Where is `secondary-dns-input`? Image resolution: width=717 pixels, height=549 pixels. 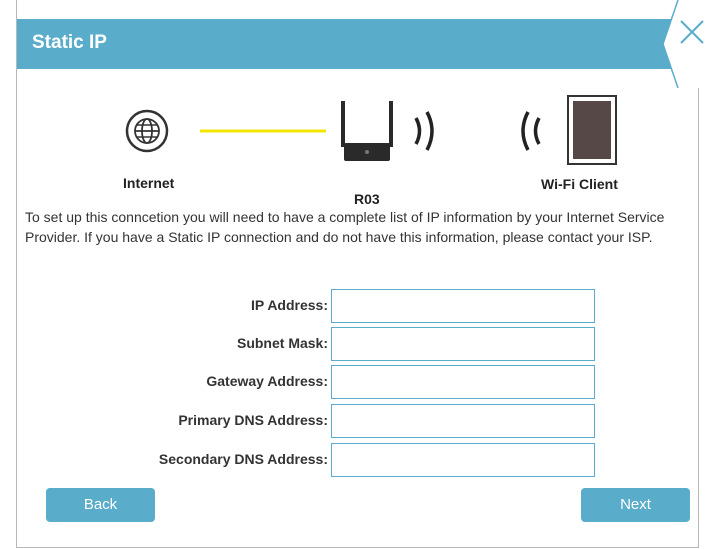
secondary-dns-input is located at coordinates (463, 460).